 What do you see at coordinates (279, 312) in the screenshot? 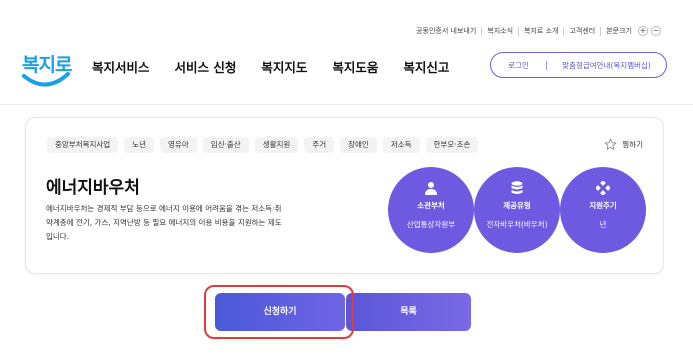
I see `apply-highlight-frame` at bounding box center [279, 312].